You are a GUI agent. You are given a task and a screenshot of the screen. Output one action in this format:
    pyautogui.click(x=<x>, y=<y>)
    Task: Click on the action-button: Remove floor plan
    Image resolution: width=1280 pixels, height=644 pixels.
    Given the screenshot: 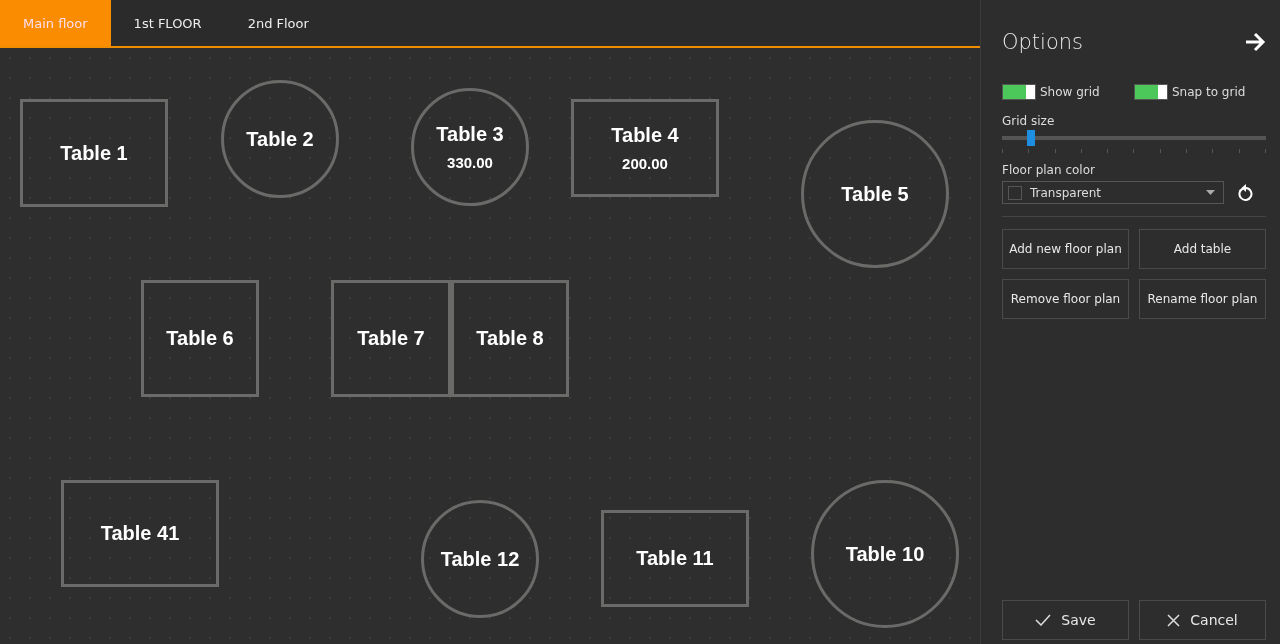 What is the action you would take?
    pyautogui.click(x=1065, y=299)
    